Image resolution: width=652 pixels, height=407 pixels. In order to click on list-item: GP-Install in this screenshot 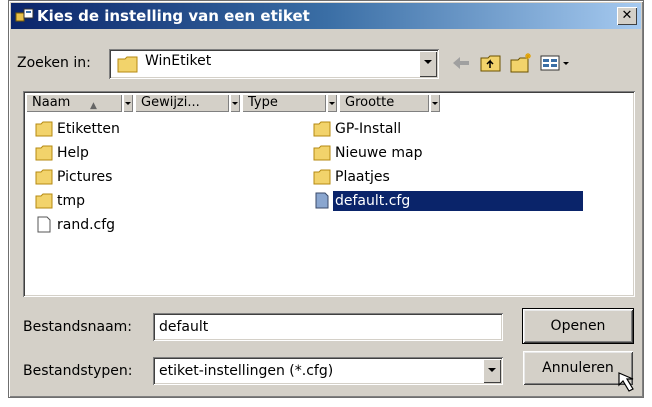, I will do `click(448, 129)`.